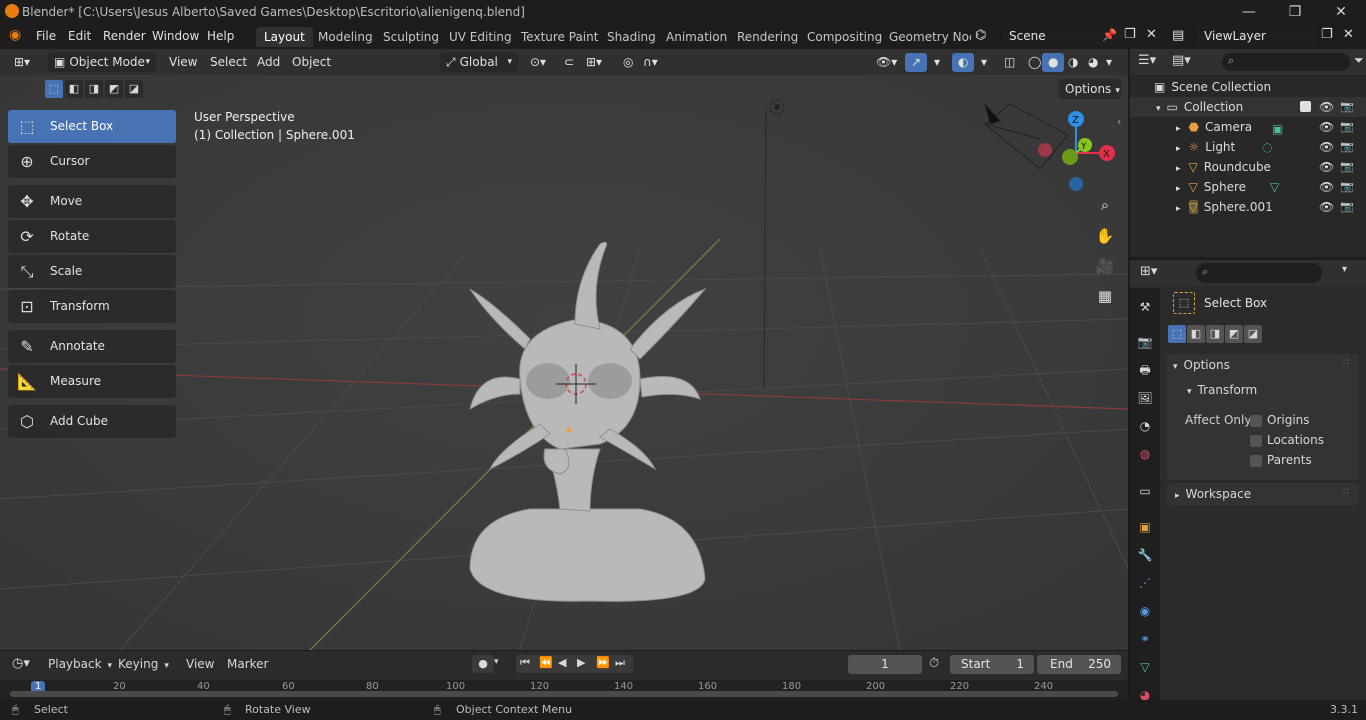 The height and width of the screenshot is (720, 1366). Describe the element at coordinates (1256, 461) in the screenshot. I see `parents-checkbox` at that location.